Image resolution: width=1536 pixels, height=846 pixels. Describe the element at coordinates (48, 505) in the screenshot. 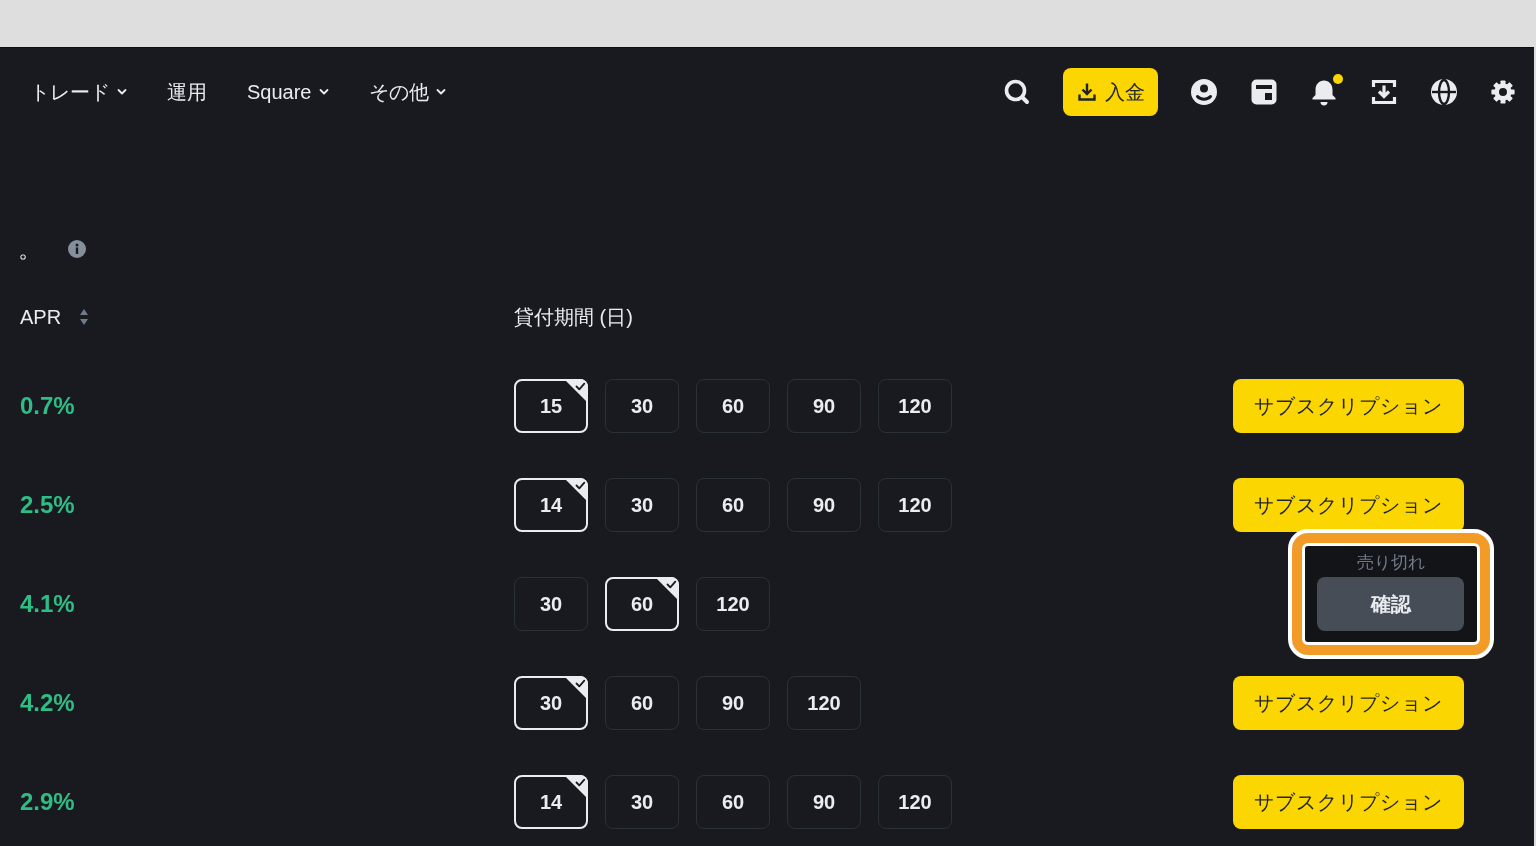

I see `apr-value: 2.5%` at that location.